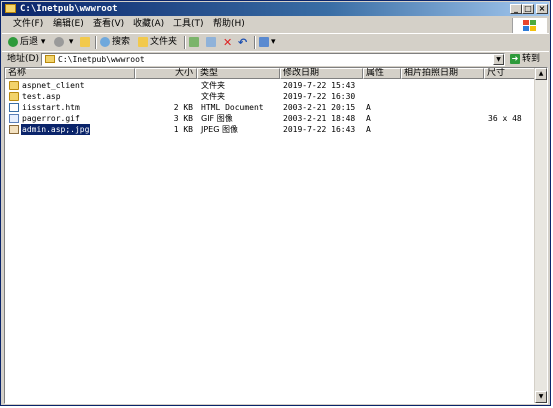 The image size is (553, 408). I want to click on go-label: 转到, so click(531, 59).